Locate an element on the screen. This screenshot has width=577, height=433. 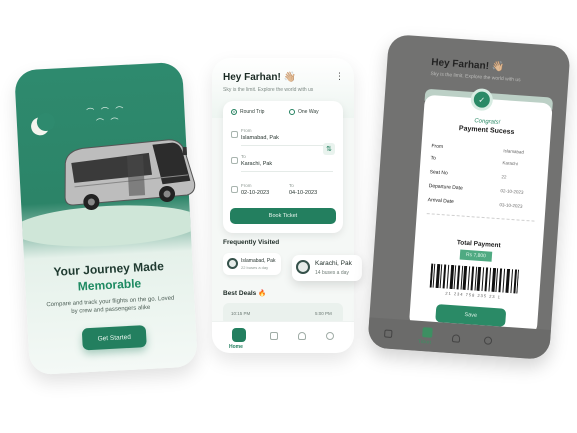
from-label: From is located at coordinates (246, 130).